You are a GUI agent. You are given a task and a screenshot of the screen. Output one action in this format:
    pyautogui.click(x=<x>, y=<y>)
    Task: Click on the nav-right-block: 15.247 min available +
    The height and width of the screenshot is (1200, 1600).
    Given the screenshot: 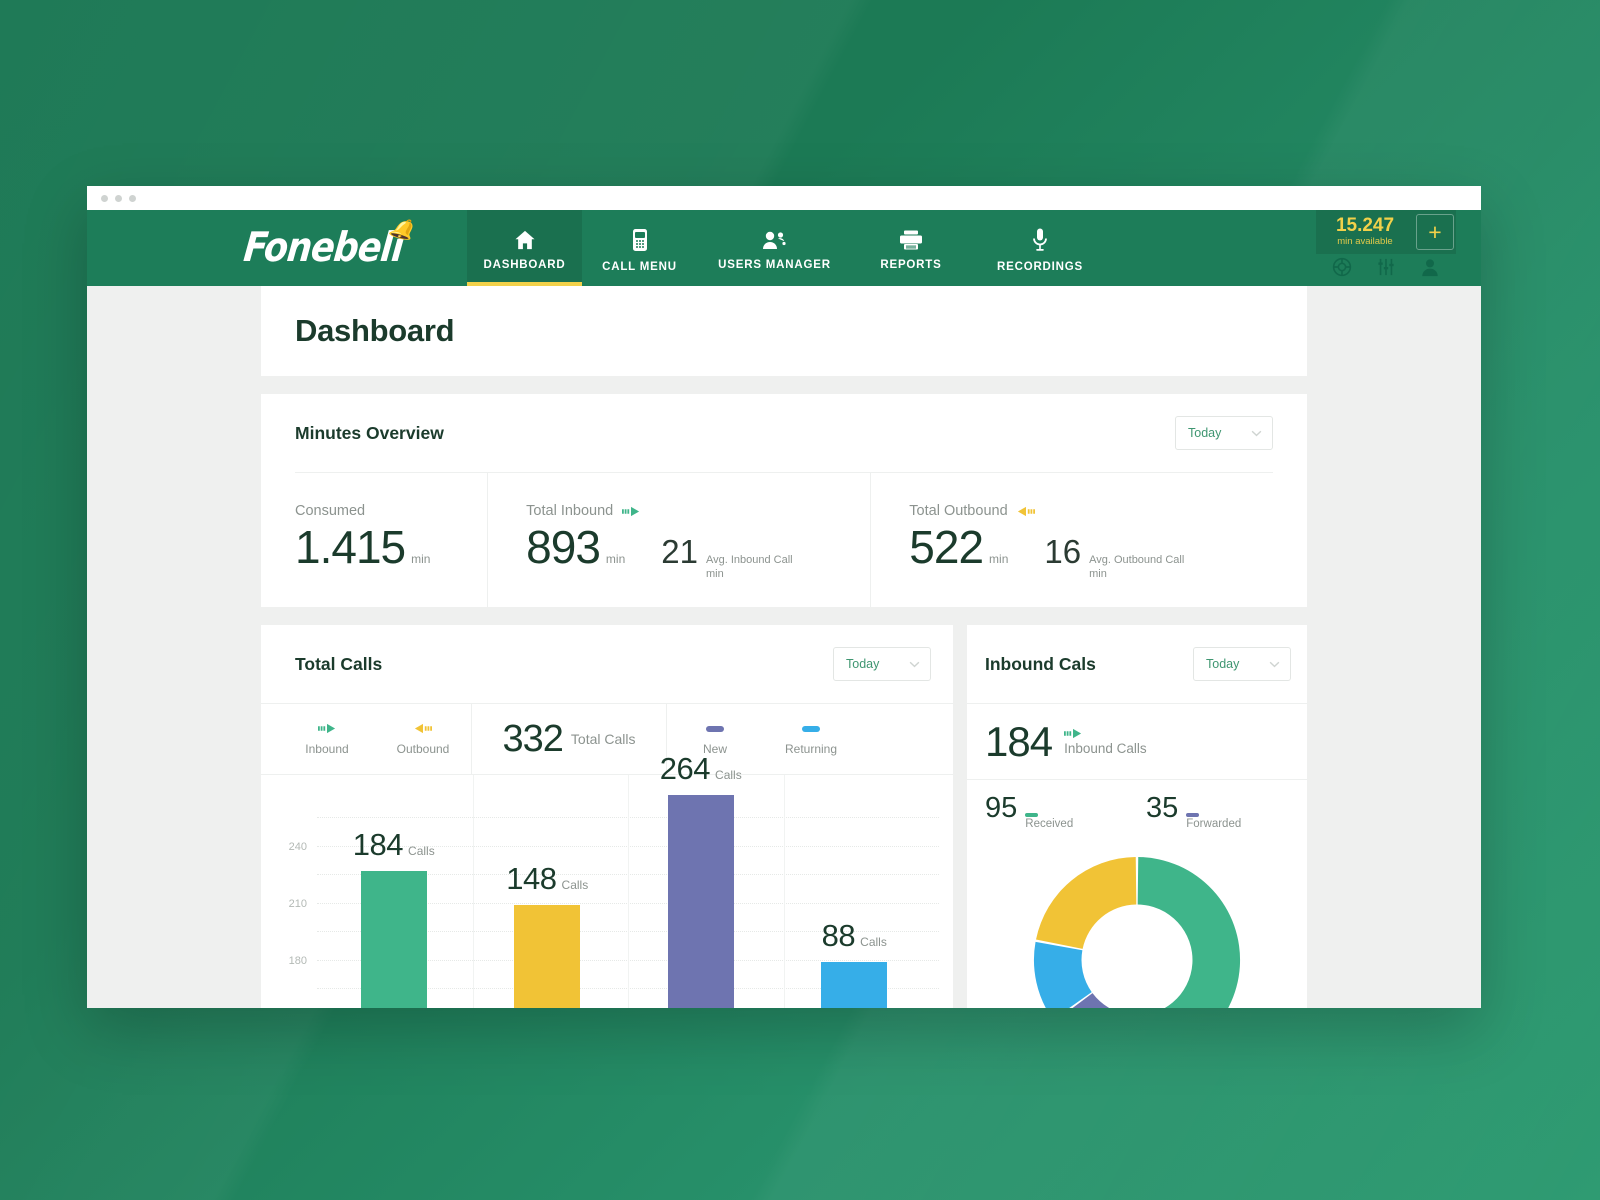 What is the action you would take?
    pyautogui.click(x=1386, y=248)
    